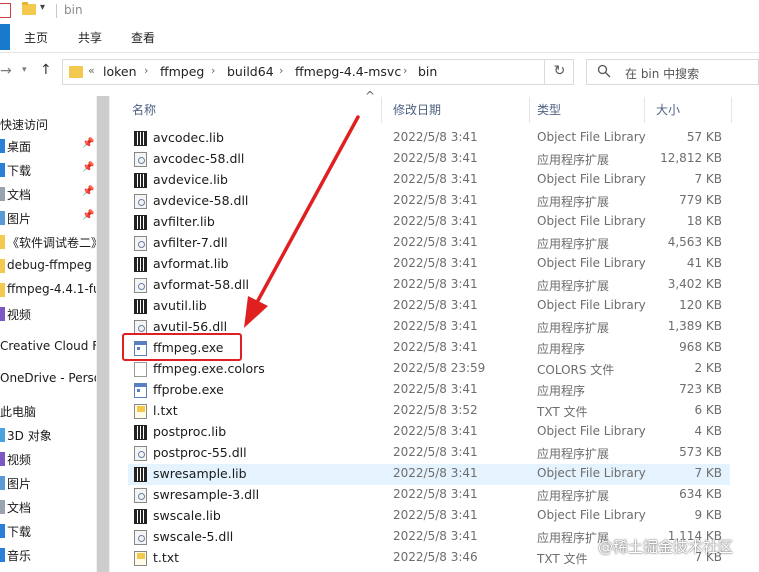  Describe the element at coordinates (91, 70) in the screenshot. I see `breadcrumb-overflow: «` at that location.